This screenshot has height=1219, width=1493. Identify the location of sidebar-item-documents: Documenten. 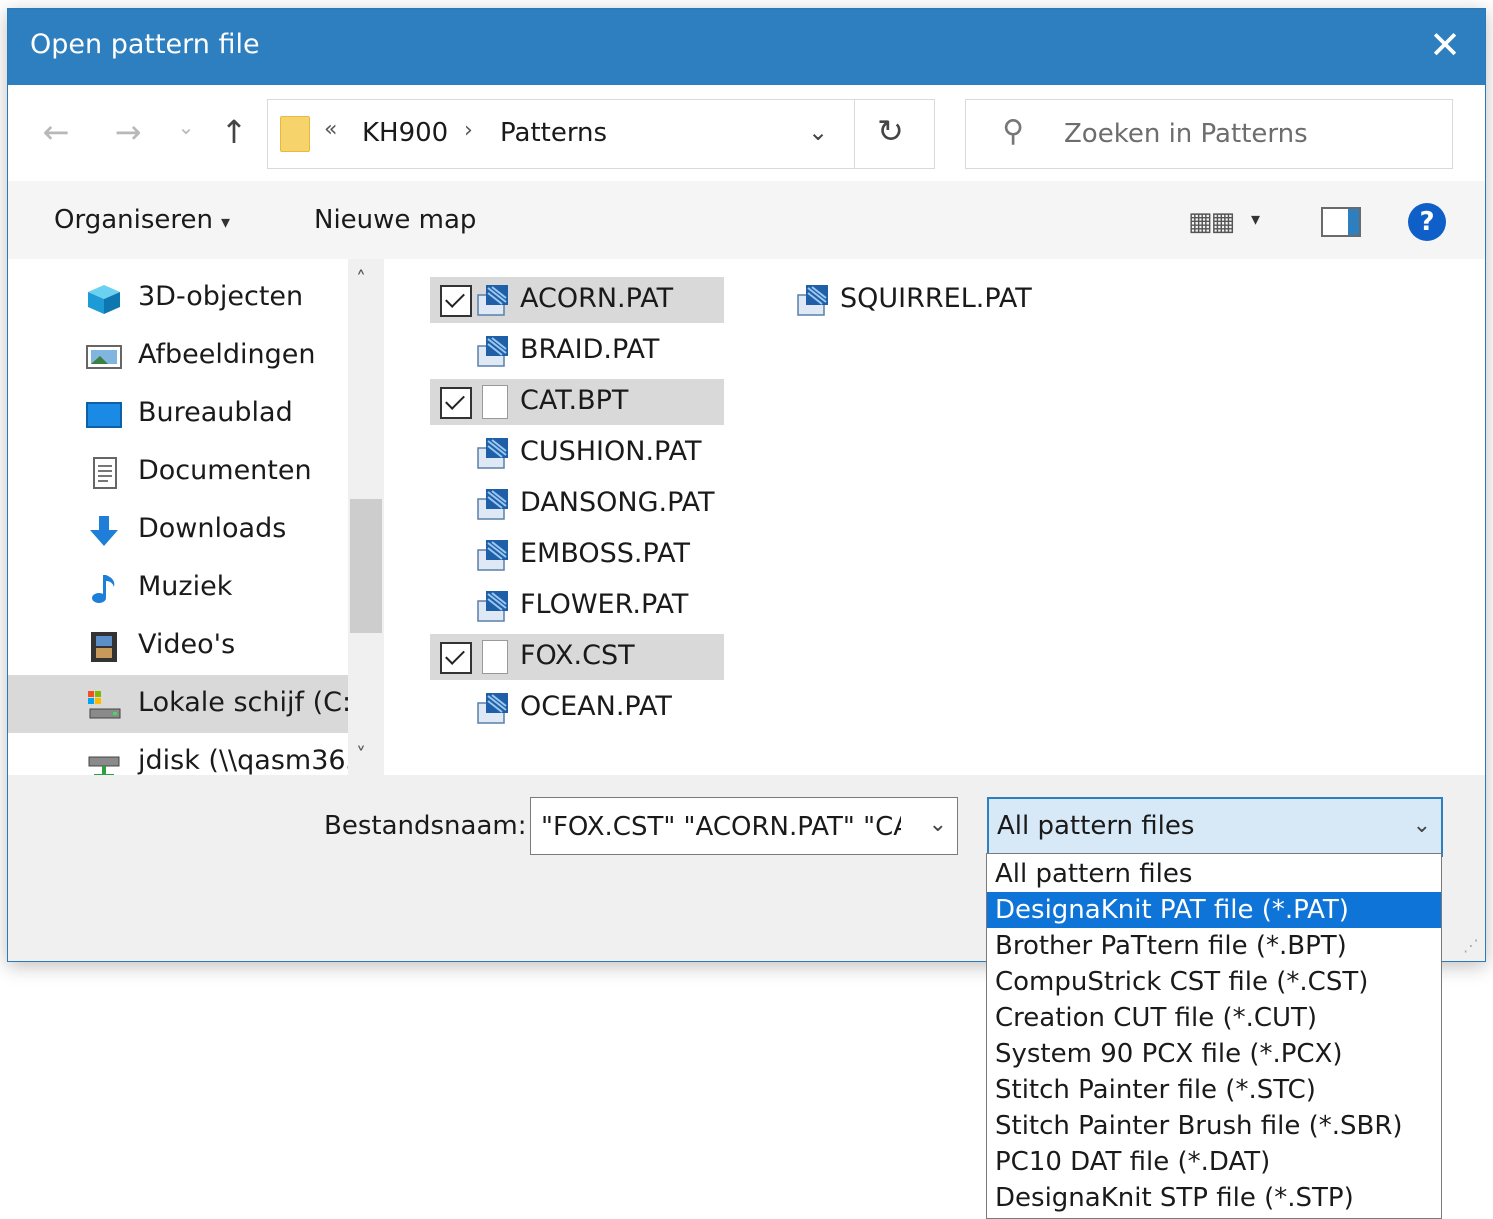
(178, 472).